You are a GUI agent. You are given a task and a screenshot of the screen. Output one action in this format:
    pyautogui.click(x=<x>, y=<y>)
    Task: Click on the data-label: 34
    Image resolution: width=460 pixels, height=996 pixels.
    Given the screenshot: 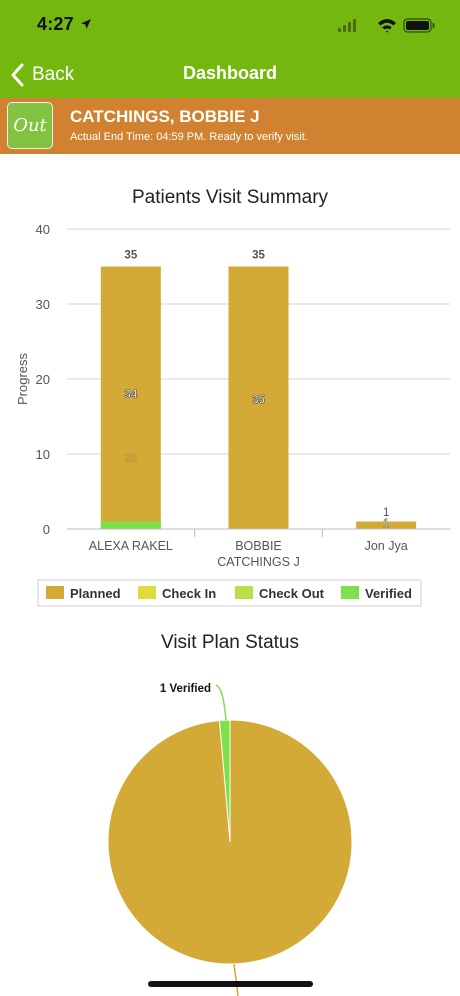 What is the action you would take?
    pyautogui.click(x=130, y=395)
    